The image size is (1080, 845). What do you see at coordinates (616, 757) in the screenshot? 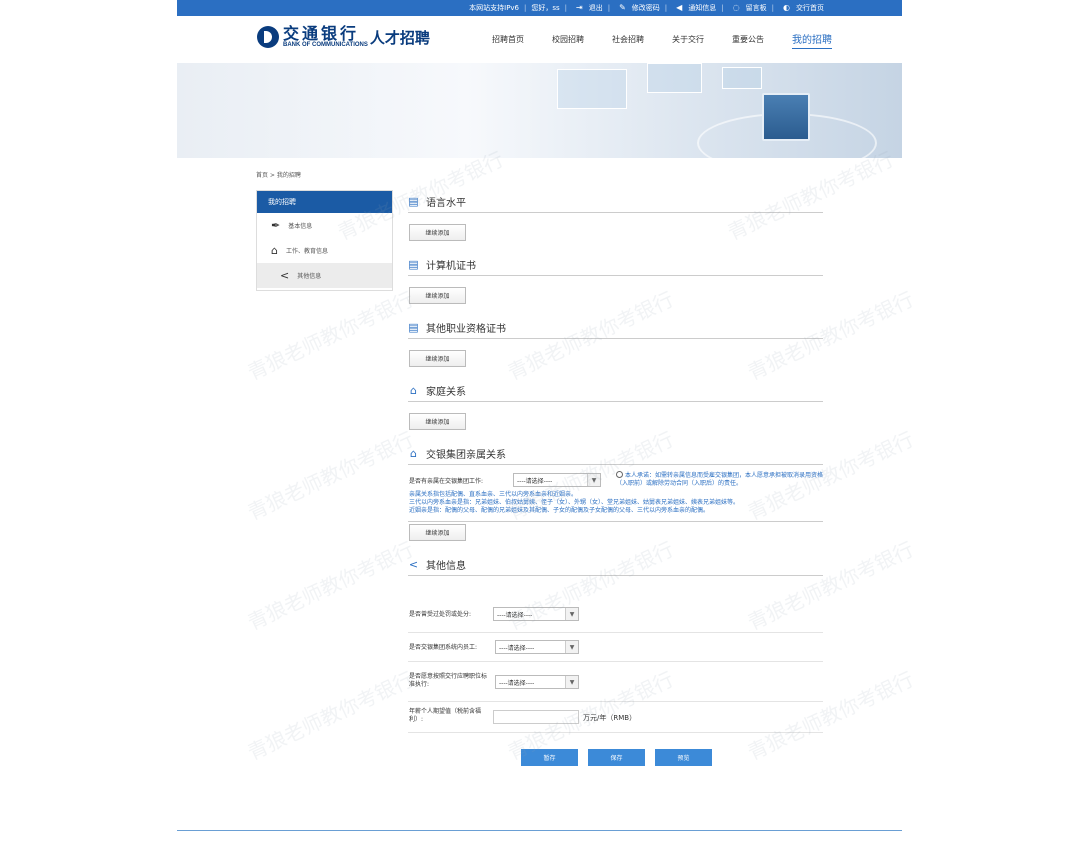
I see `save-button: 保存` at bounding box center [616, 757].